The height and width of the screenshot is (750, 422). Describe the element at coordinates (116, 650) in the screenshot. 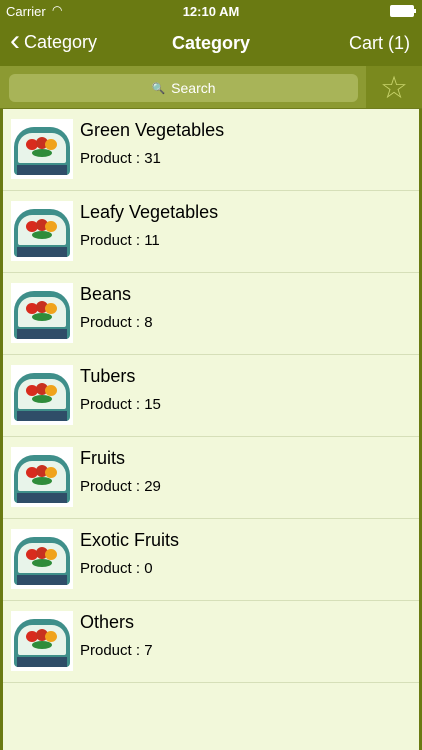

I see `product-count: Product : 7` at that location.